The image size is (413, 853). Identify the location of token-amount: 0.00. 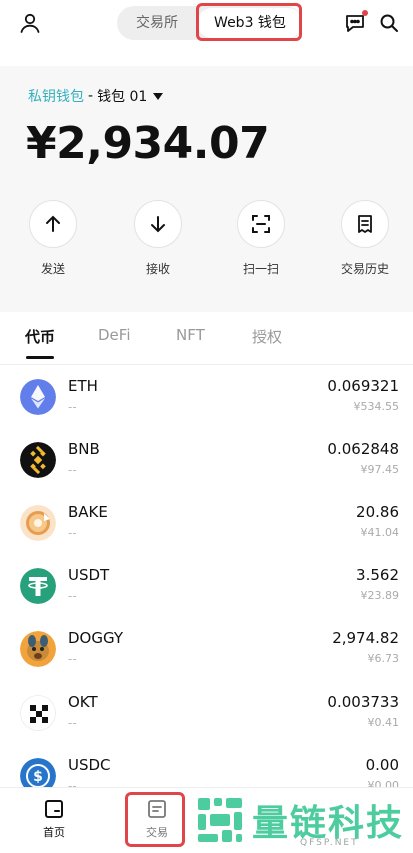
(382, 765).